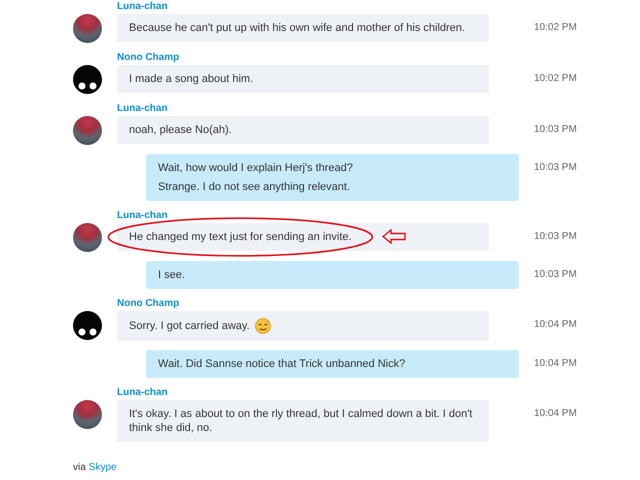 The height and width of the screenshot is (480, 640). I want to click on skype-link: Skype, so click(102, 468).